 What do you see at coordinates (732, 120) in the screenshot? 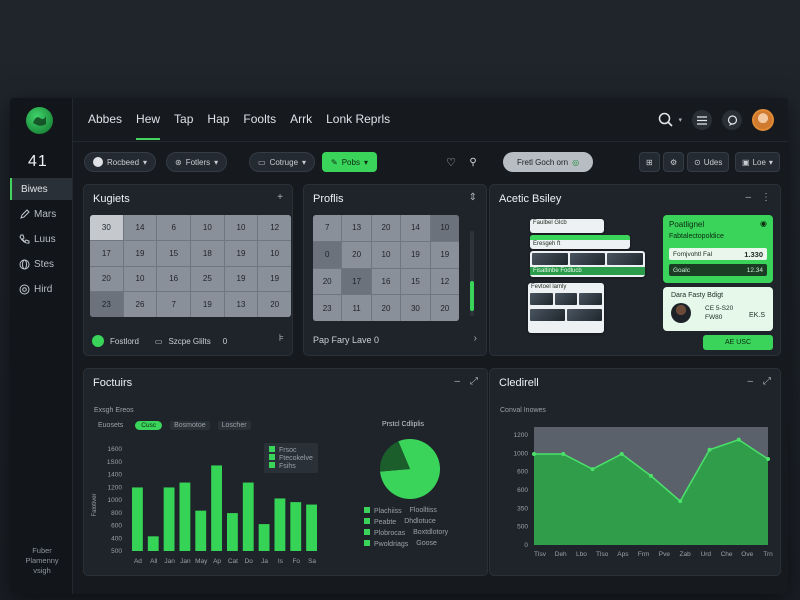
I see `chat-button` at bounding box center [732, 120].